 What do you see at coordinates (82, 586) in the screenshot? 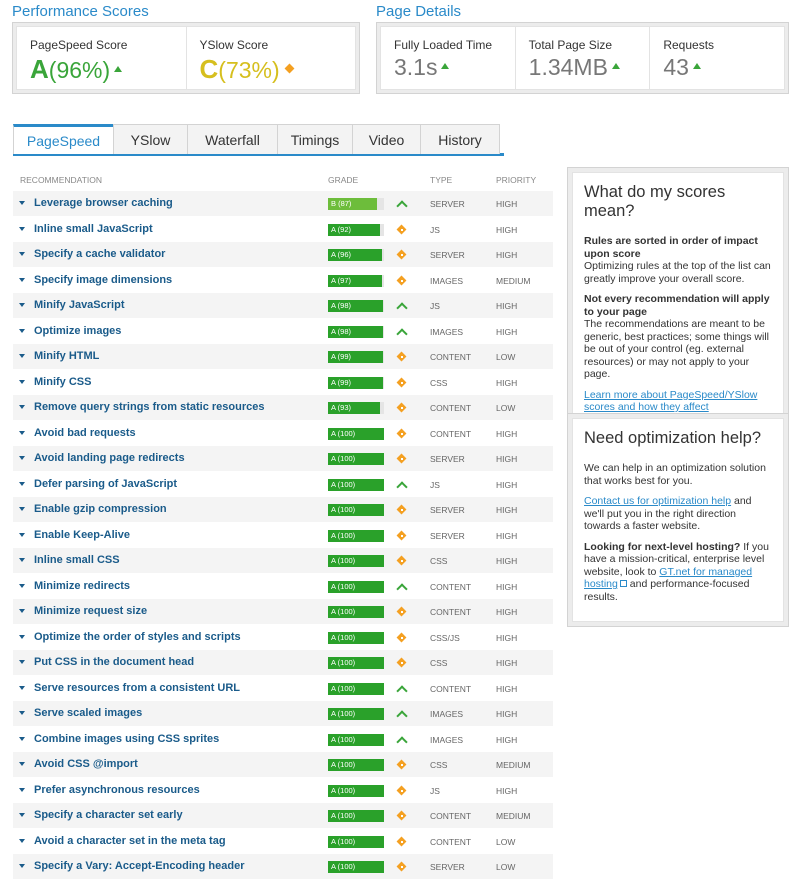
I see `recommendation-name: Minimize redirects` at bounding box center [82, 586].